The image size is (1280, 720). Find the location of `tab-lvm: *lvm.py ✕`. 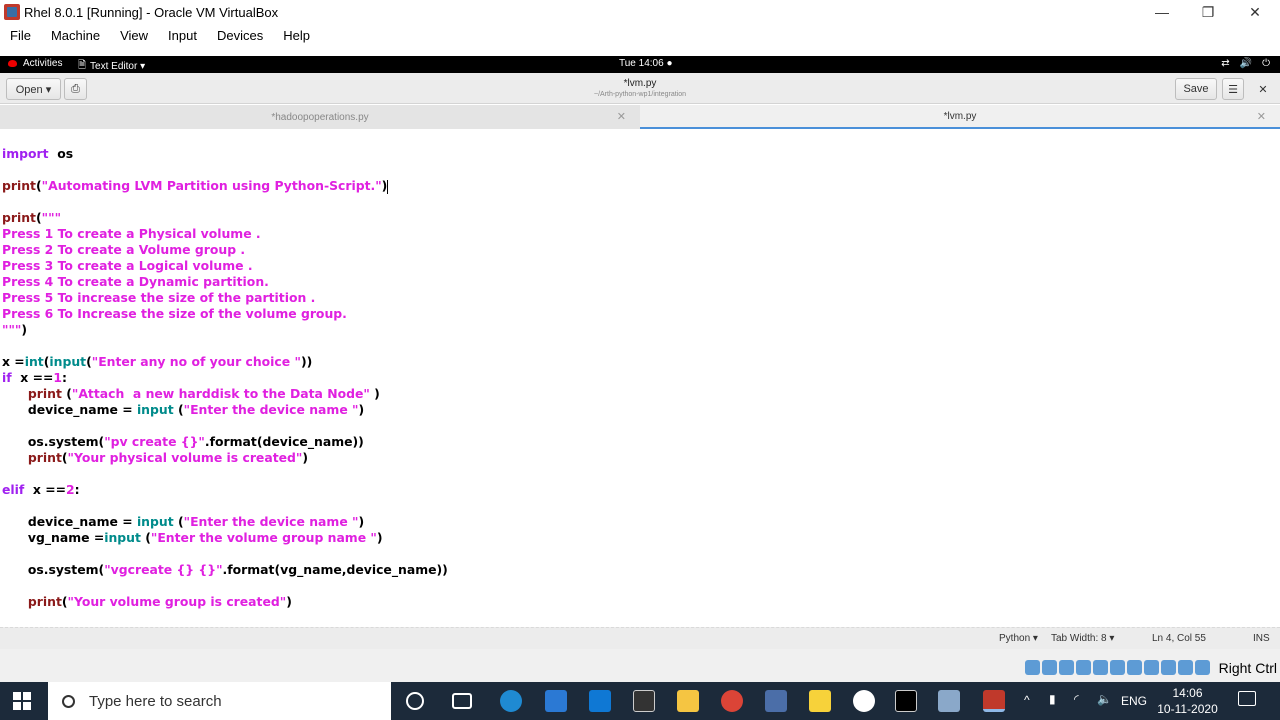

tab-lvm: *lvm.py ✕ is located at coordinates (960, 117).